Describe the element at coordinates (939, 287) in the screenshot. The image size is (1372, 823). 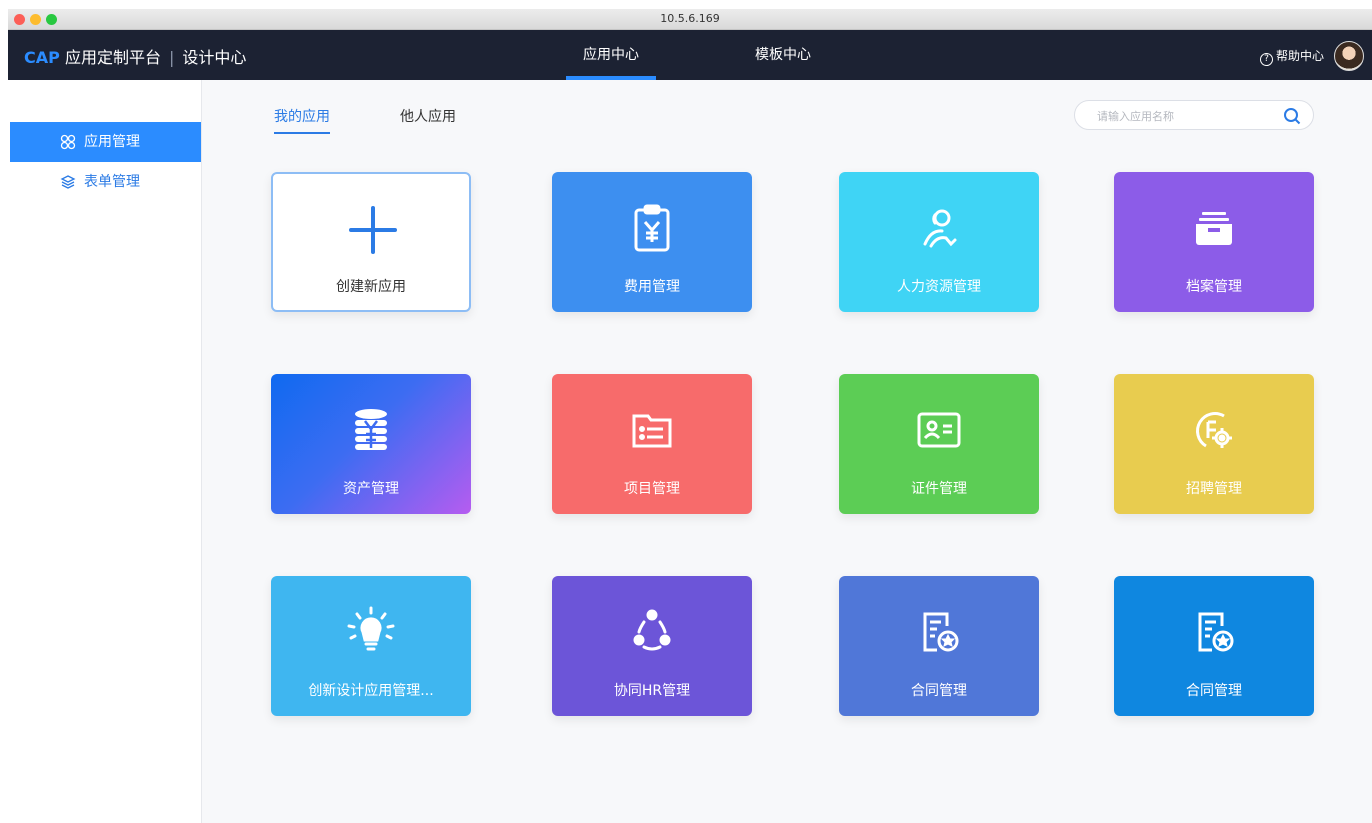
I see `card-label: 人力资源管理` at that location.